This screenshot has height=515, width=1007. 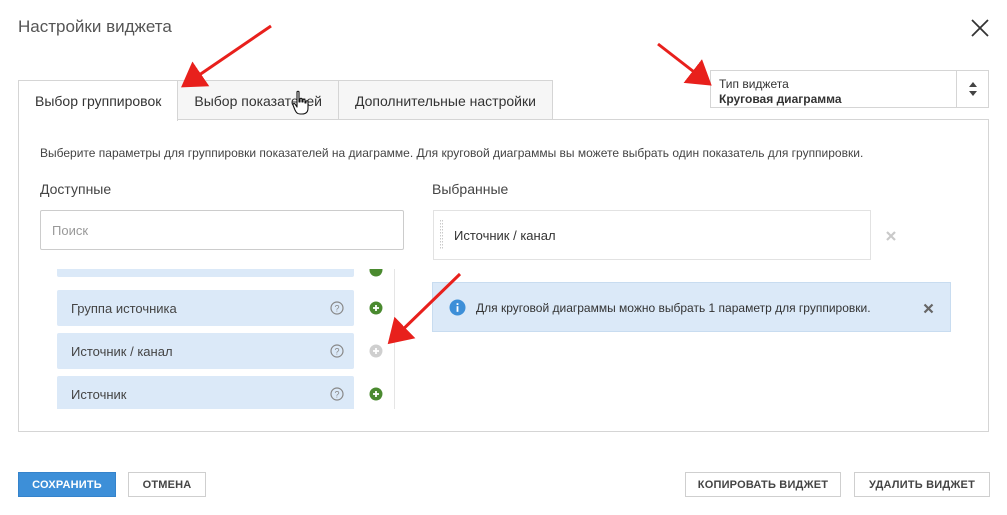 What do you see at coordinates (505, 235) in the screenshot?
I see `selected-item-label: Источник / канал` at bounding box center [505, 235].